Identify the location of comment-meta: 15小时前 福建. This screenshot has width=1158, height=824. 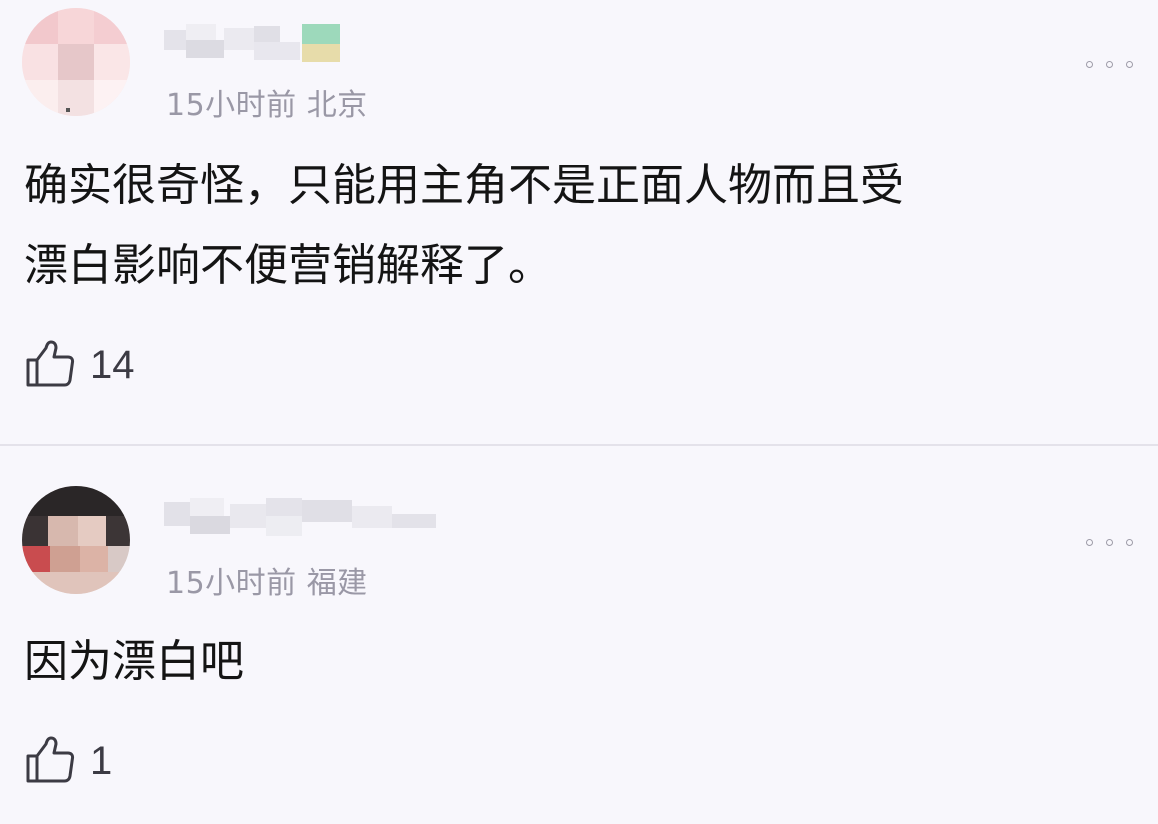
(267, 580).